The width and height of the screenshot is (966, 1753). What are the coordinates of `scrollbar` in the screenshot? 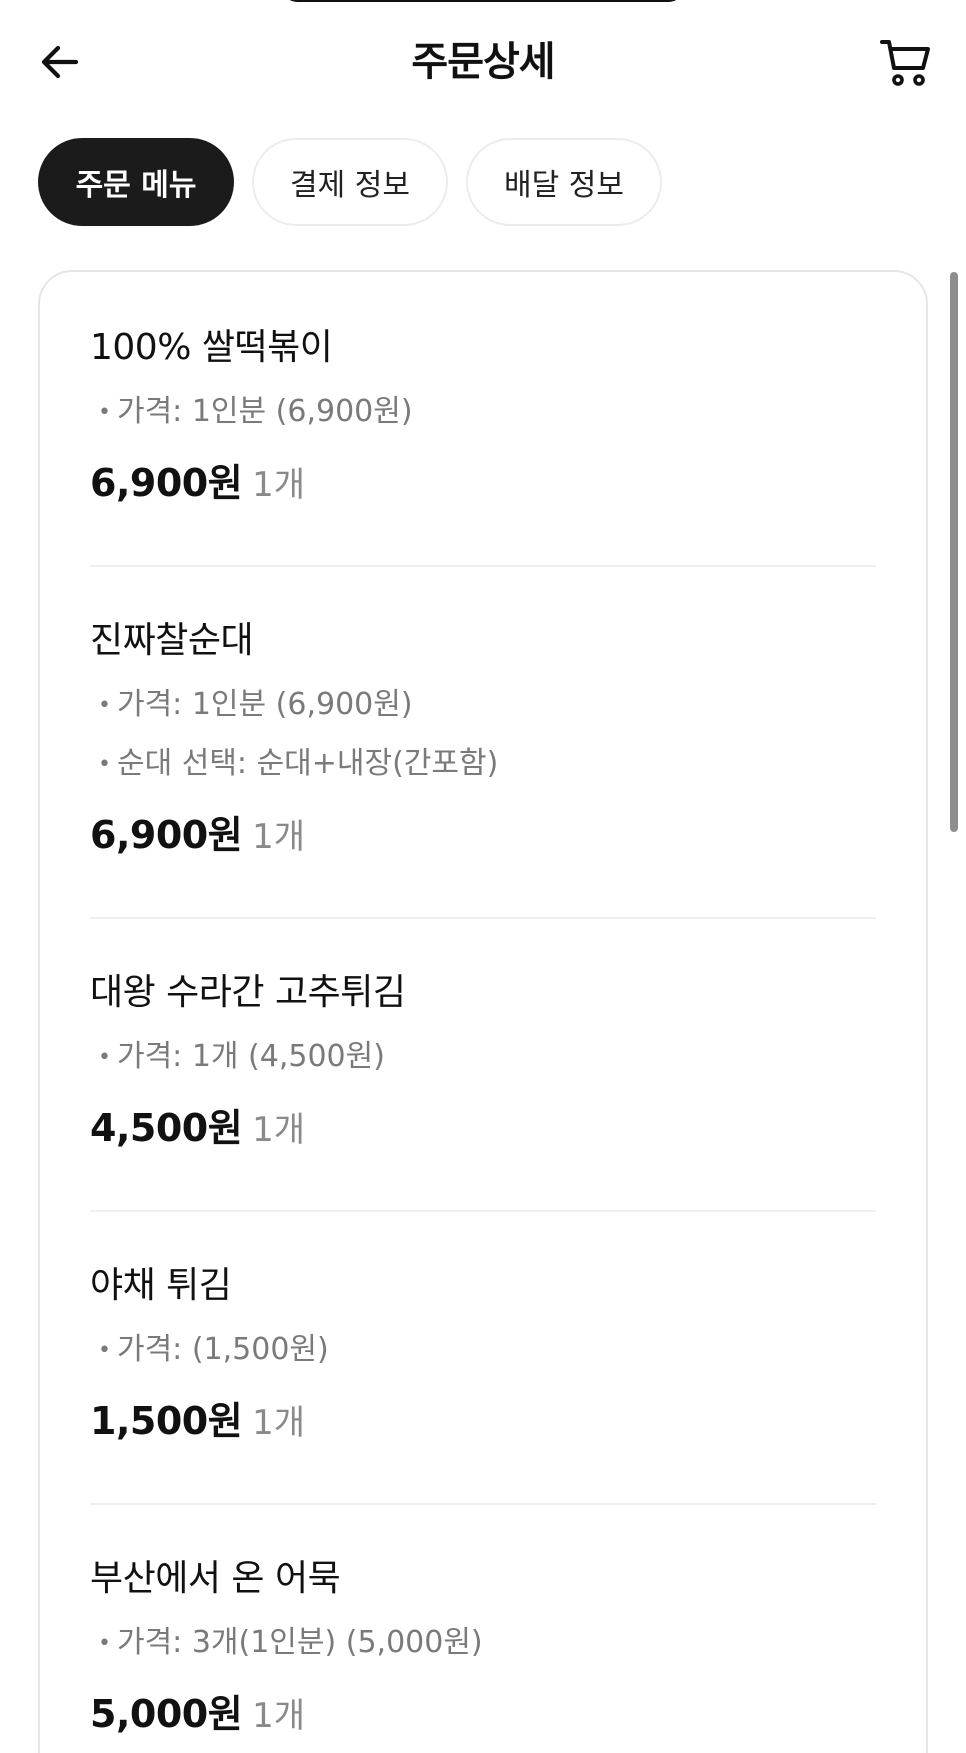 It's located at (954, 552).